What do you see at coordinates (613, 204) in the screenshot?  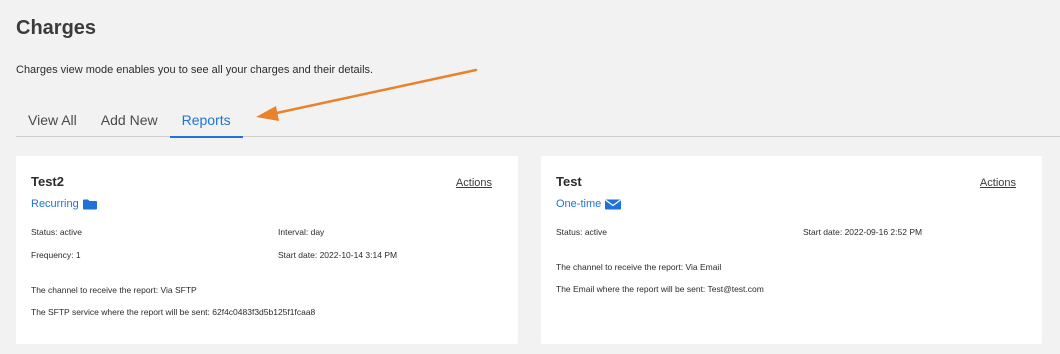 I see `envelope-icon` at bounding box center [613, 204].